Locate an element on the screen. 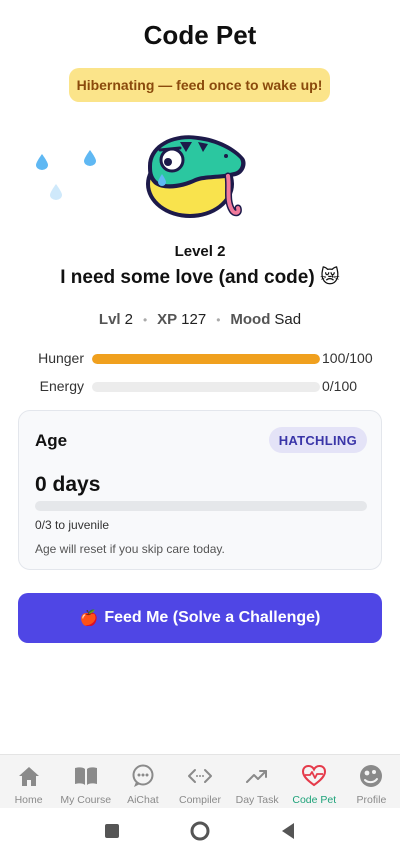  page-title: Code Pet is located at coordinates (200, 35).